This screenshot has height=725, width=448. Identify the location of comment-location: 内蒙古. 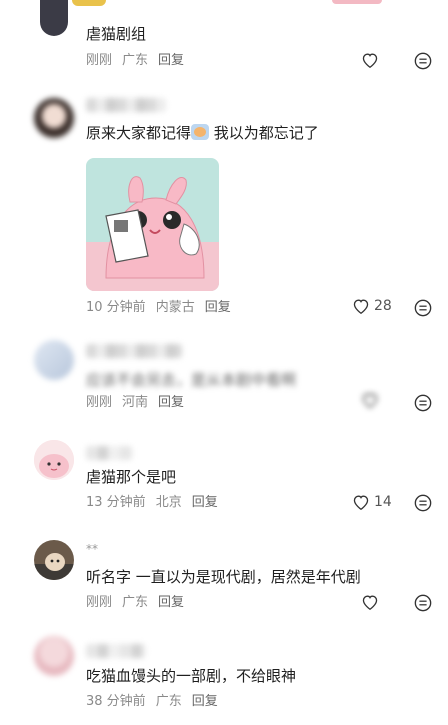
(175, 307).